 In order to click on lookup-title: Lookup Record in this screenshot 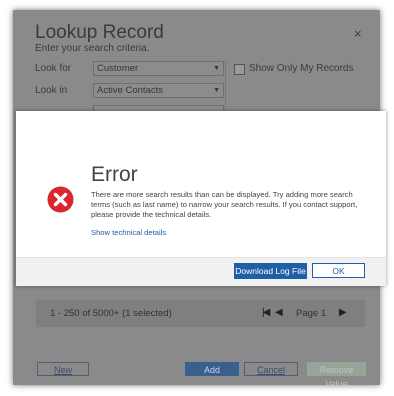, I will do `click(99, 32)`.